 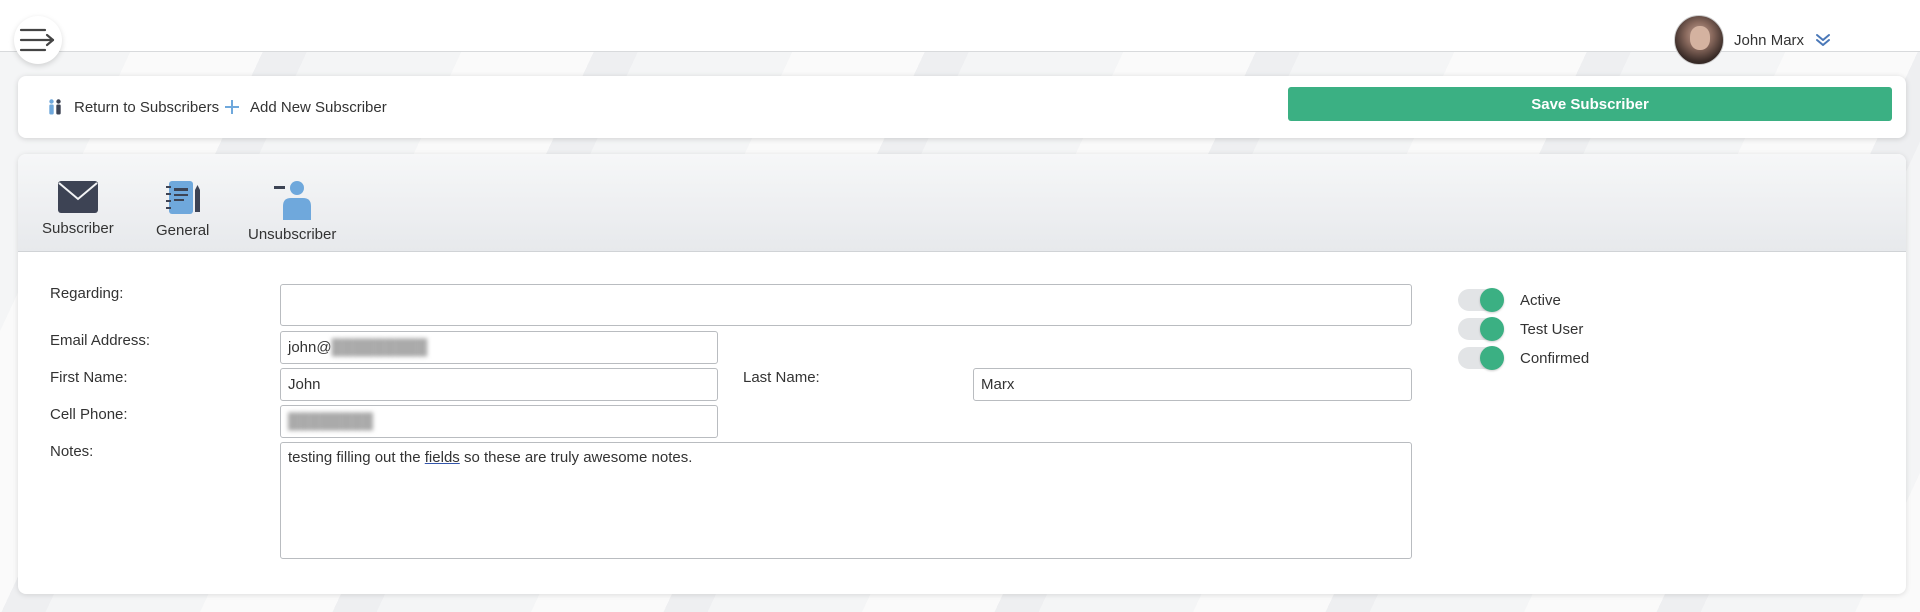 What do you see at coordinates (182, 197) in the screenshot?
I see `notebook-icon` at bounding box center [182, 197].